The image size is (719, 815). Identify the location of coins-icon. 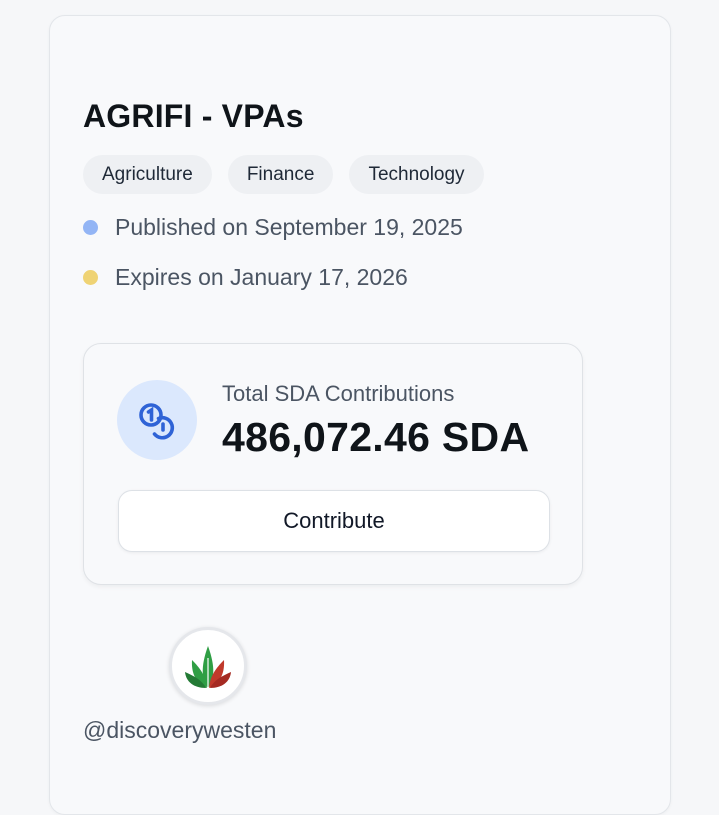
(157, 420).